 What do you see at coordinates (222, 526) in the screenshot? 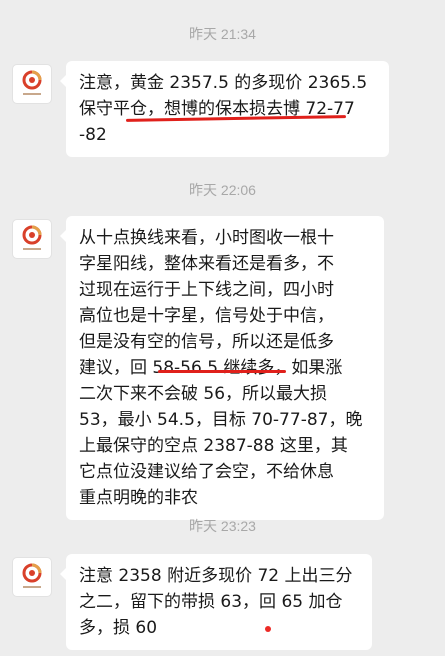
I see `timestamp: 昨天 23:23` at bounding box center [222, 526].